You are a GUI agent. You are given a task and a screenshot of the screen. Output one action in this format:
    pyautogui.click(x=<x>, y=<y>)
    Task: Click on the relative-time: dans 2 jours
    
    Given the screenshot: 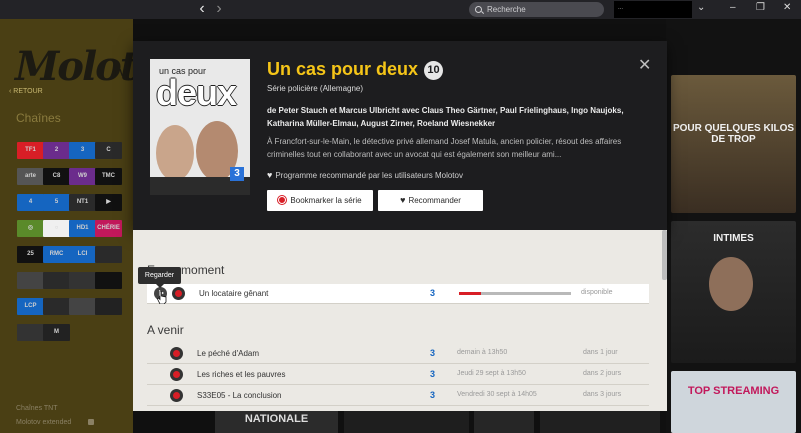 What is the action you would take?
    pyautogui.click(x=602, y=373)
    